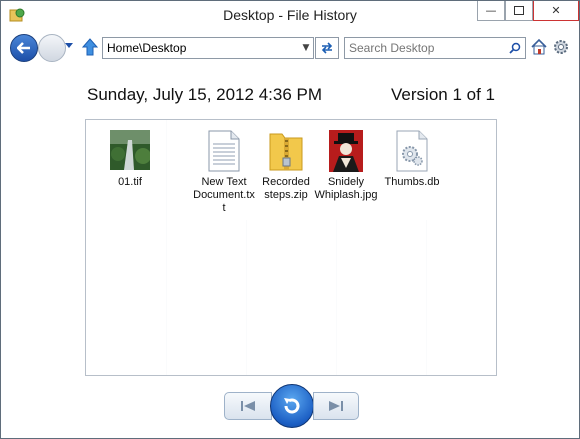 This screenshot has width=580, height=439. I want to click on back-button, so click(24, 48).